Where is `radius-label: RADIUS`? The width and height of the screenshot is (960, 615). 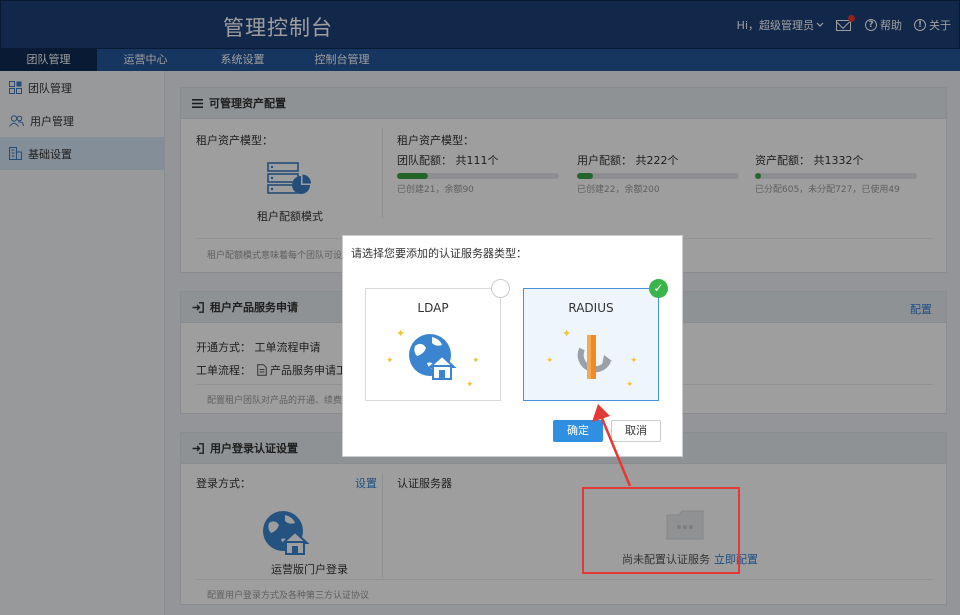 radius-label: RADIUS is located at coordinates (591, 308).